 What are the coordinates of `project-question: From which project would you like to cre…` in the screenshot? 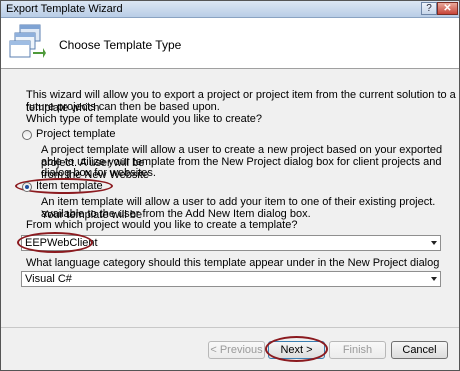 It's located at (162, 225).